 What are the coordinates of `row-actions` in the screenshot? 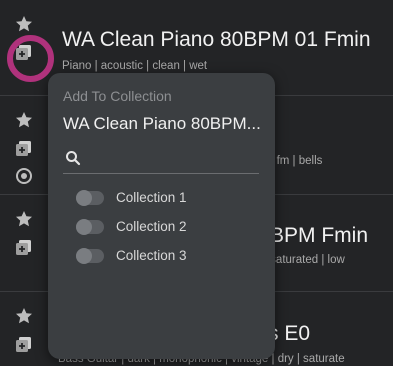 It's located at (34, 42).